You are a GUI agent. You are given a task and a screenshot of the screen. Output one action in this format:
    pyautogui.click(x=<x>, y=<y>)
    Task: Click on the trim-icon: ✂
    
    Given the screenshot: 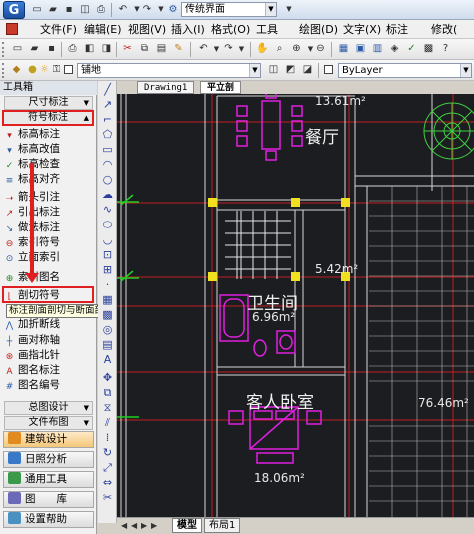 What is the action you would take?
    pyautogui.click(x=107, y=498)
    